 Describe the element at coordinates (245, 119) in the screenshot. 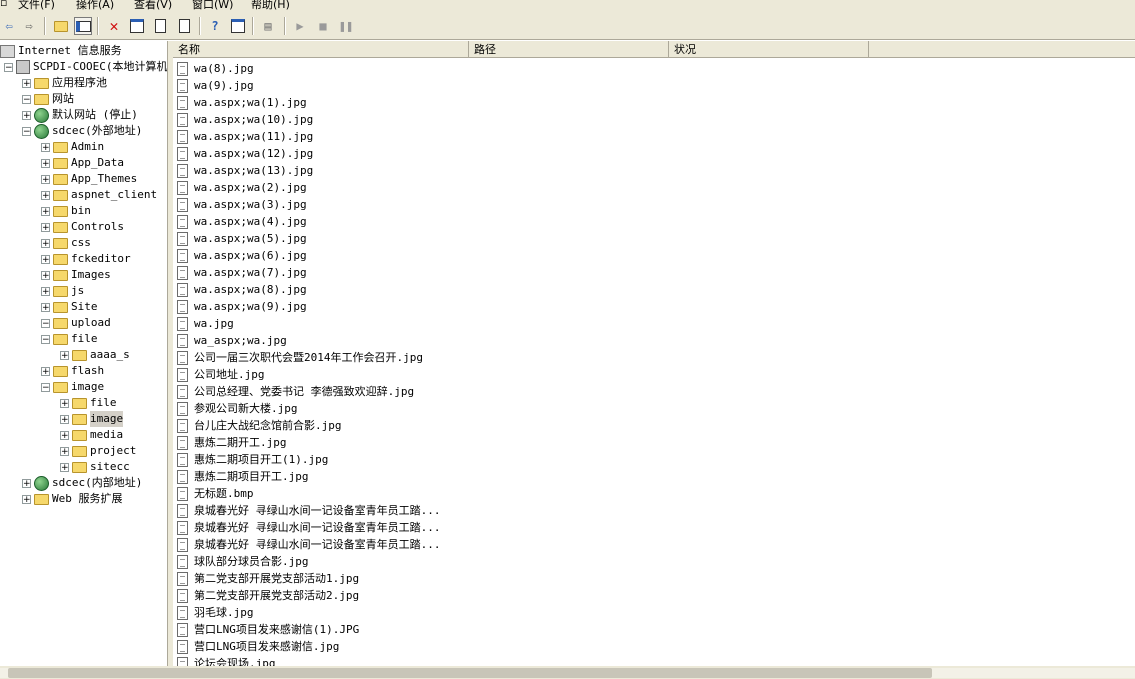

I see `file-row: wa.aspx;wa(10).jpg` at that location.